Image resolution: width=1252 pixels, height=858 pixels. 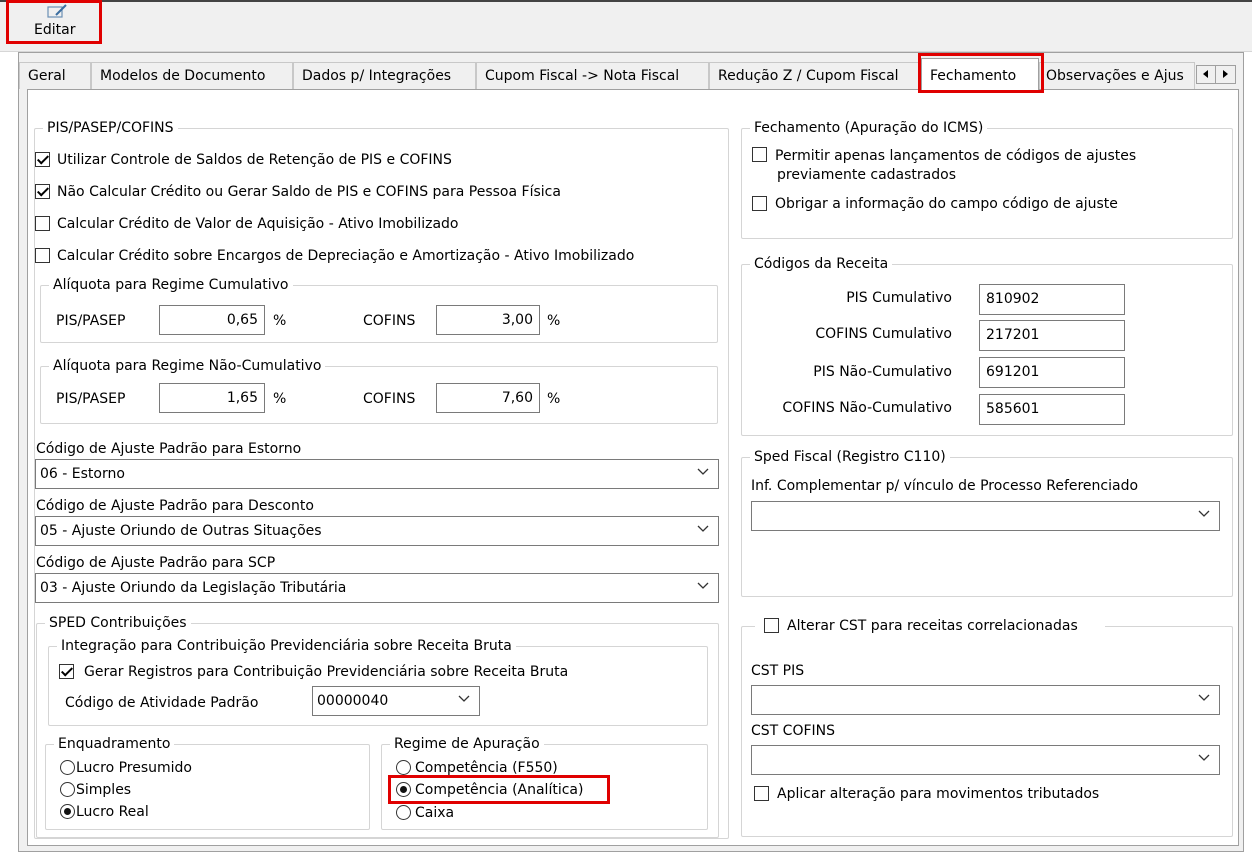 I want to click on input-cofins-nao-cumulativo: 7,60, so click(x=488, y=398).